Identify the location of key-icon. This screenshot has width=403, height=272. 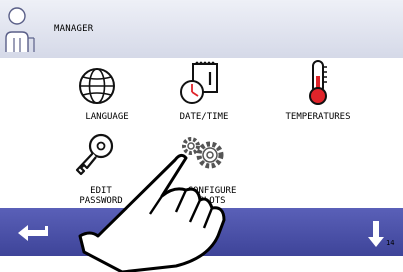
(94, 154).